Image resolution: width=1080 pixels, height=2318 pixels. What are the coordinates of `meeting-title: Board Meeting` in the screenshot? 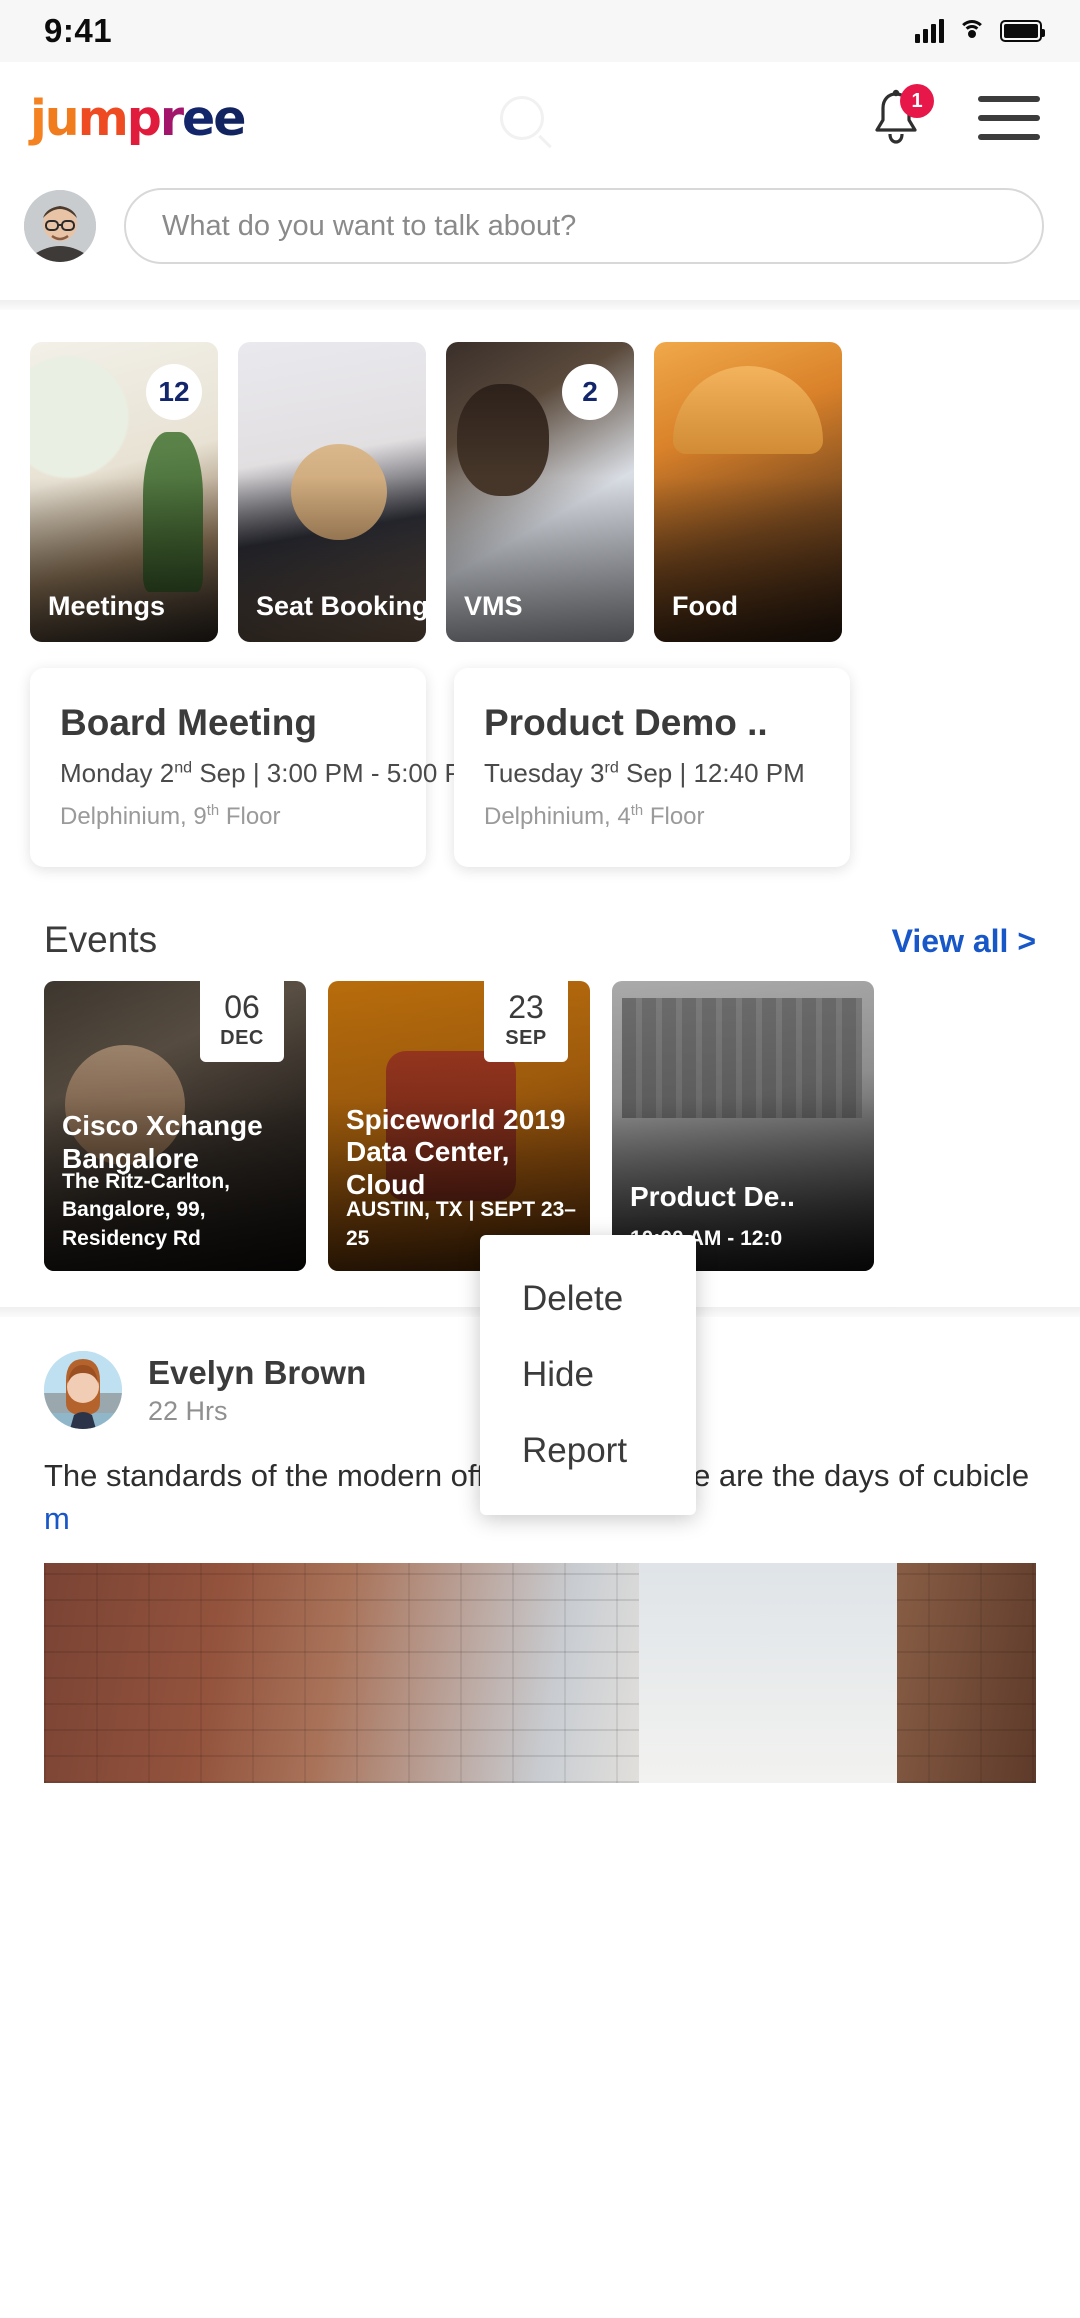 It's located at (188, 722).